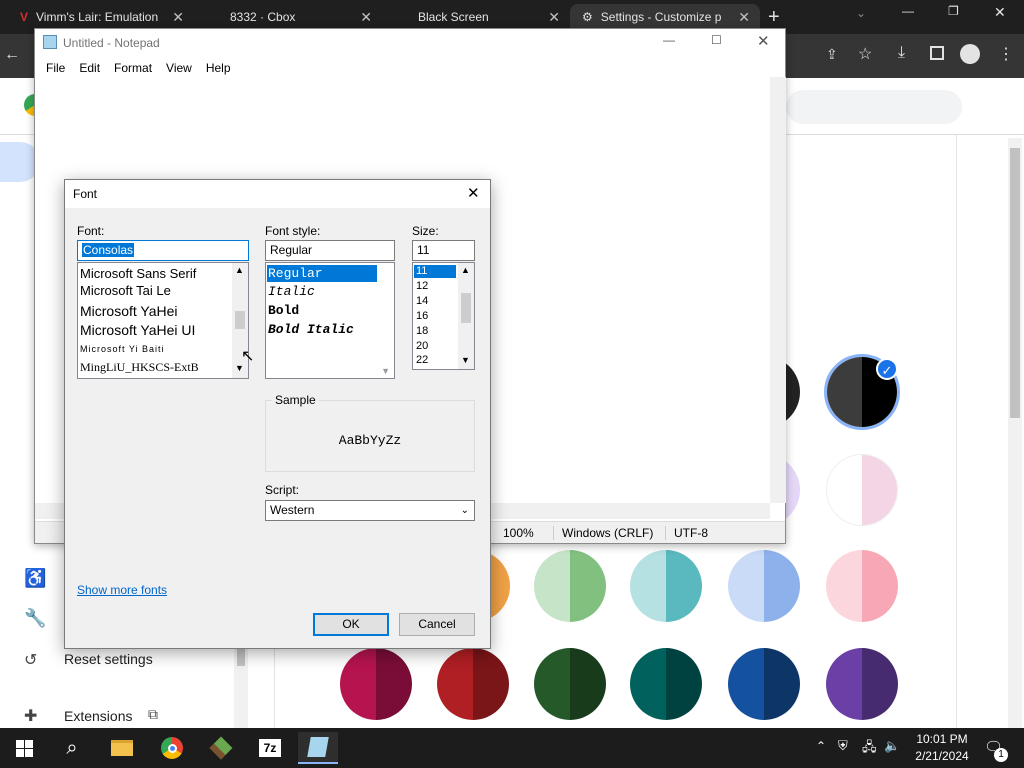 The image size is (1024, 768). I want to click on font-list-item: Microsoft YaHei, so click(129, 311).